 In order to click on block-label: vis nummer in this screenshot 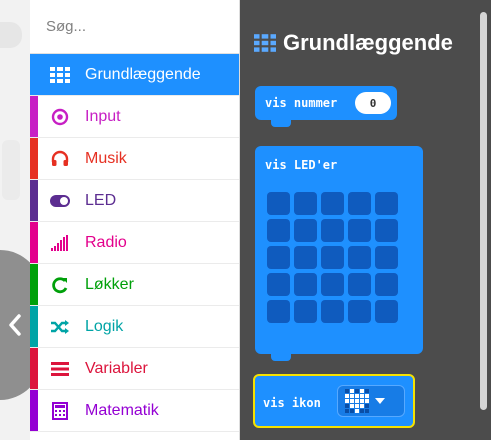, I will do `click(301, 103)`.